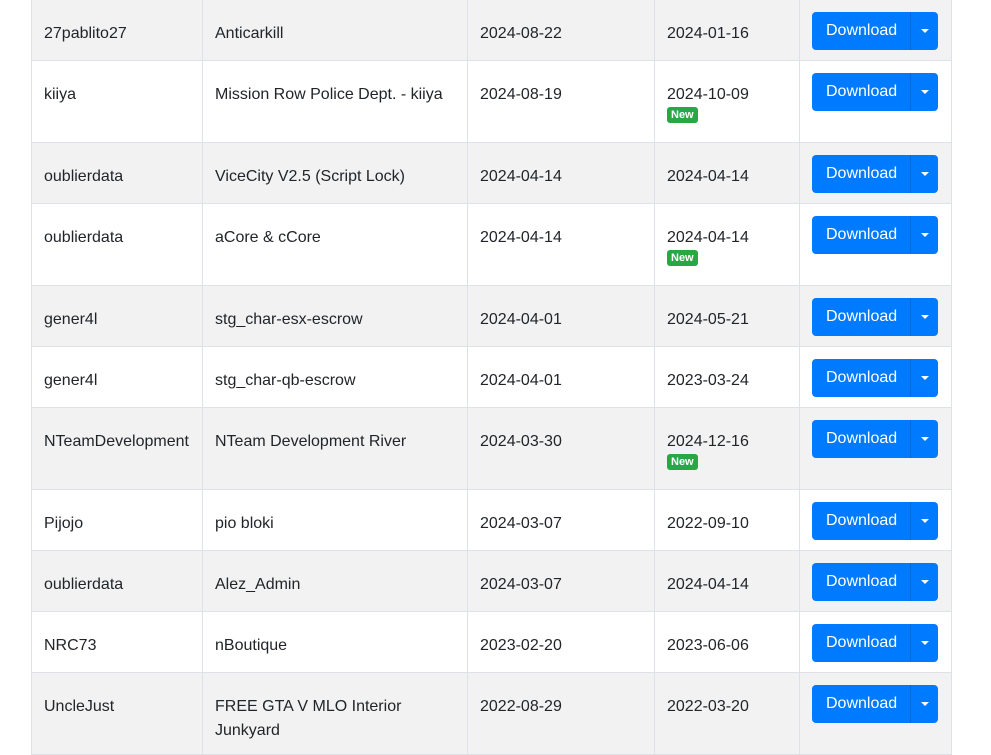  I want to click on upload-date: 2023-02-20, so click(521, 645).